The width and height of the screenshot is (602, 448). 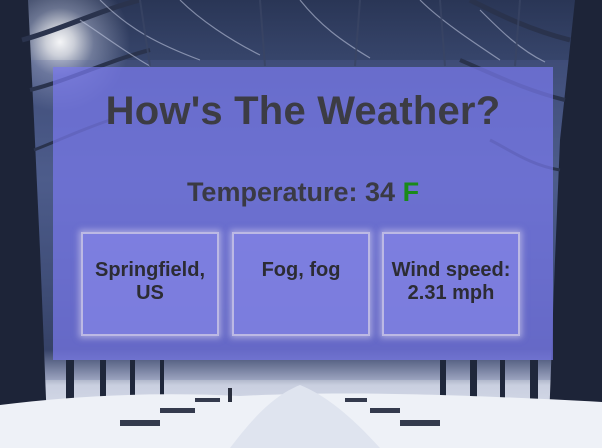 What do you see at coordinates (301, 270) in the screenshot?
I see `conditions-text: Fog, fog` at bounding box center [301, 270].